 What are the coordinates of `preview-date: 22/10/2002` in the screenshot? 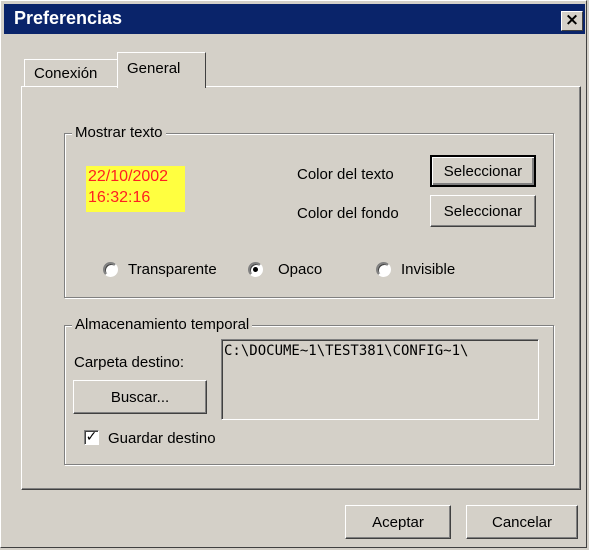 It's located at (128, 176).